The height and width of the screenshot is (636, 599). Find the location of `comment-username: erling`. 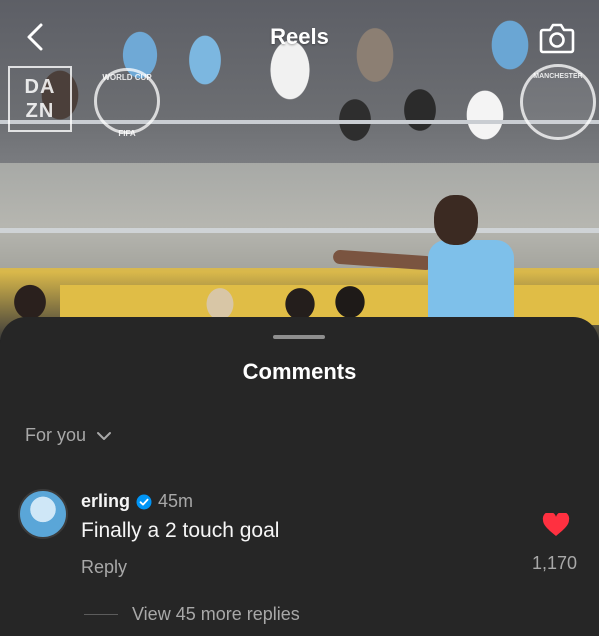

comment-username: erling is located at coordinates (105, 501).